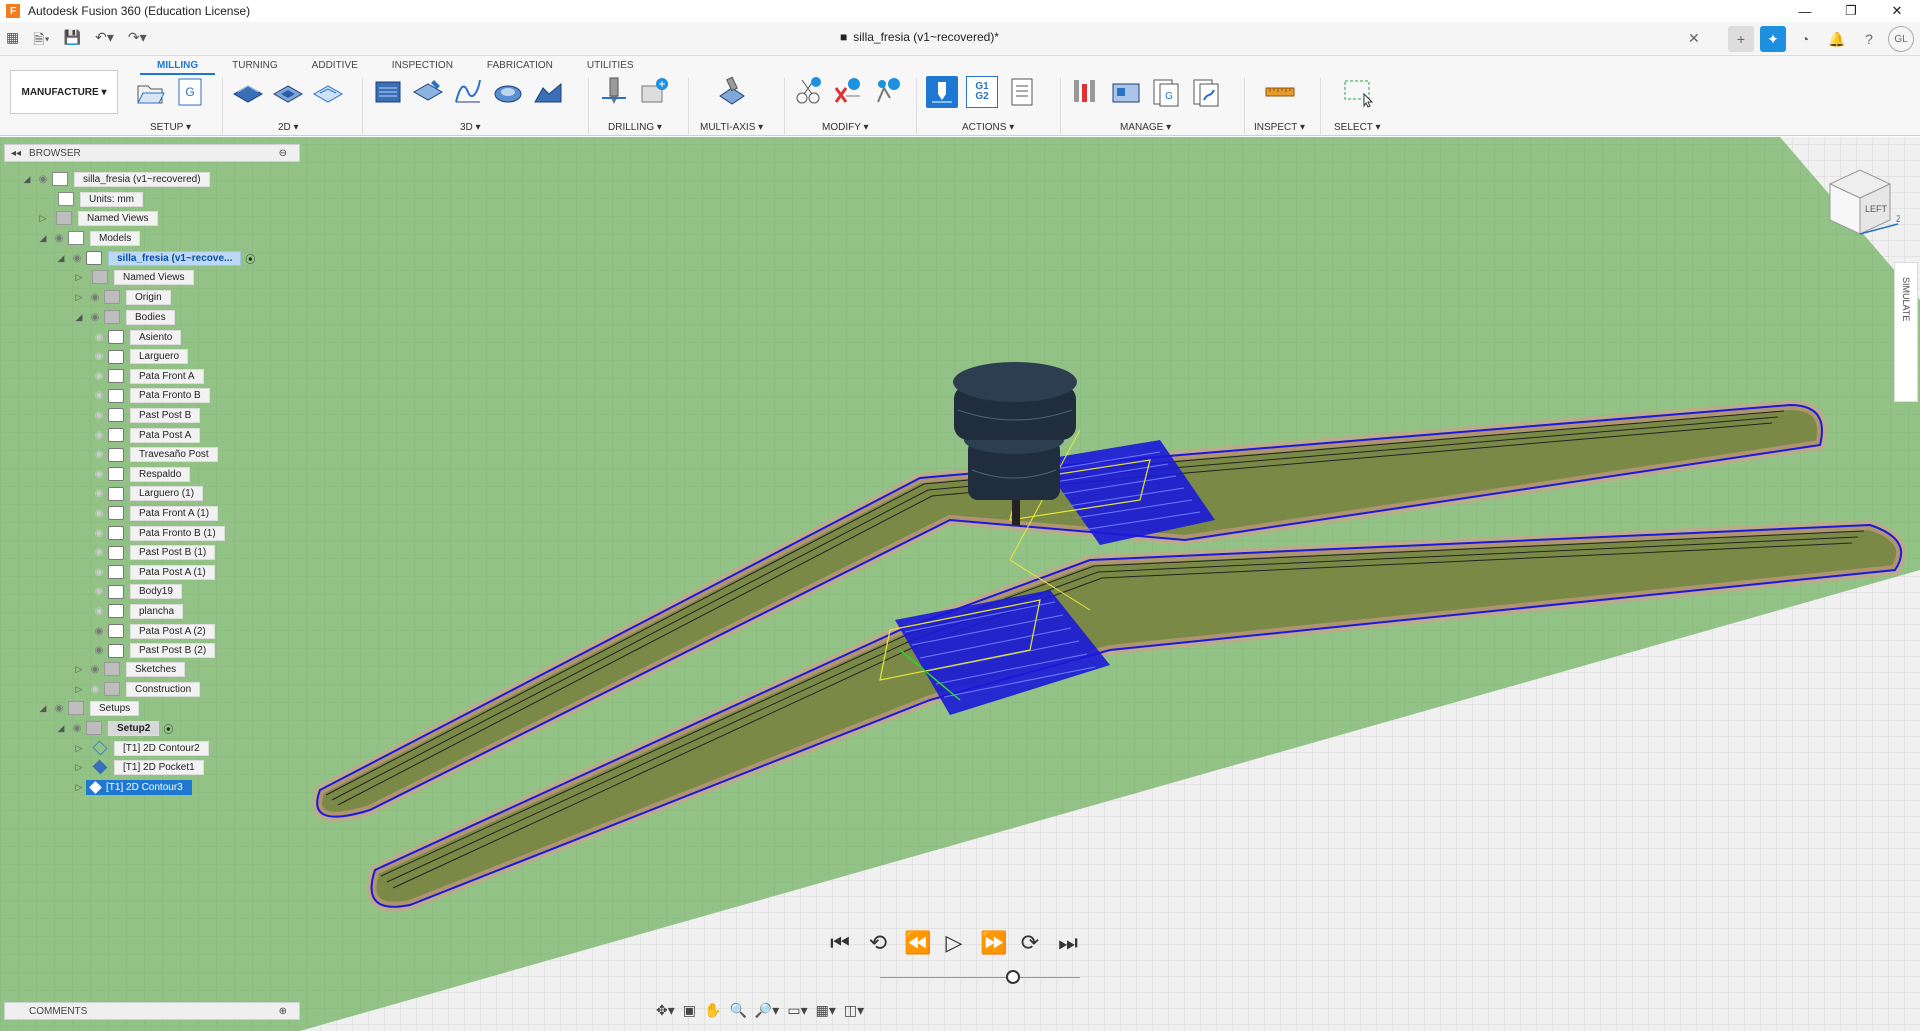  I want to click on tree-units: Units: mm, so click(100, 199).